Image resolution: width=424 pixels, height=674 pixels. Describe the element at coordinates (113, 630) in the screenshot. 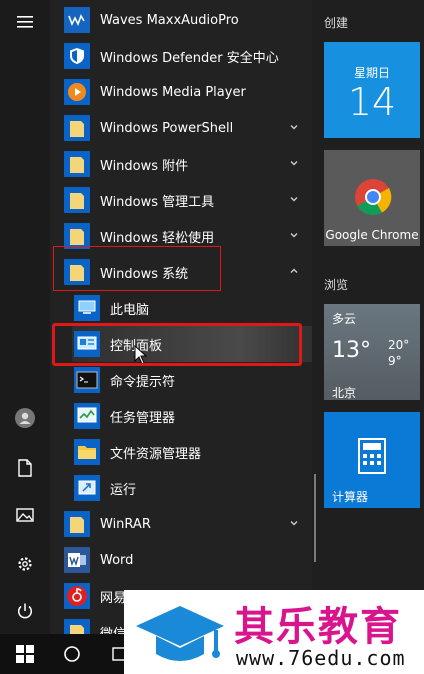

I see `app-label: 微信` at that location.